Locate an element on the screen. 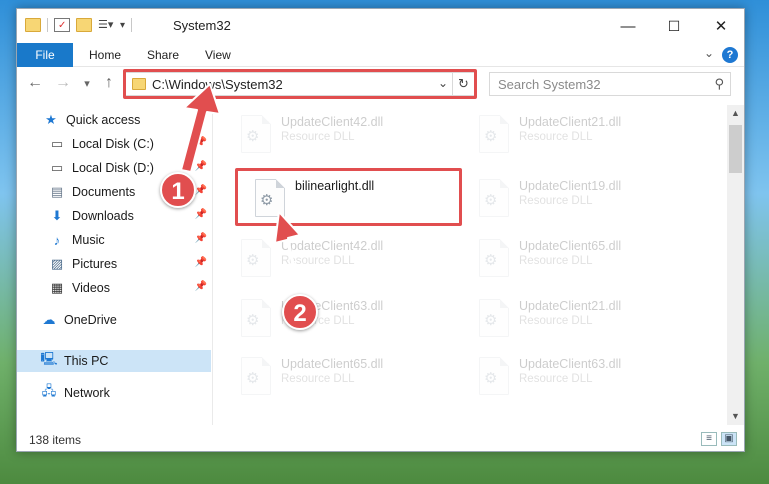 This screenshot has width=769, height=484. sidebar-item-quick-access: ★ Quick access is located at coordinates (114, 120).